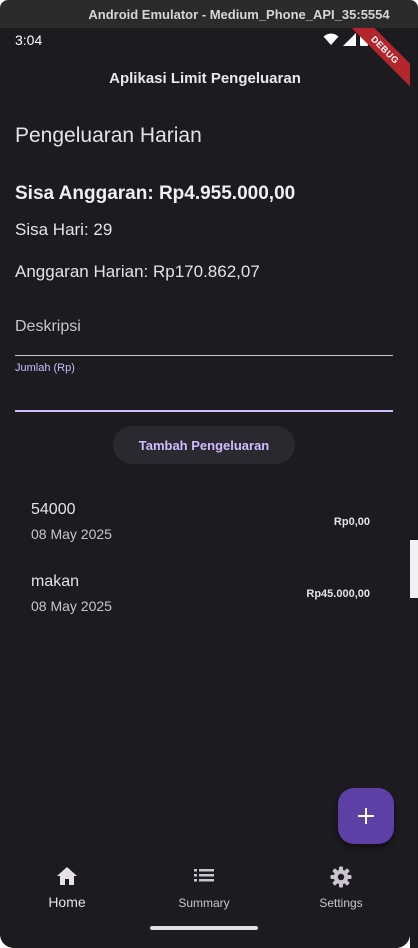 This screenshot has width=418, height=948. Describe the element at coordinates (45, 368) in the screenshot. I see `amount-label: Jumlah (Rp)` at that location.